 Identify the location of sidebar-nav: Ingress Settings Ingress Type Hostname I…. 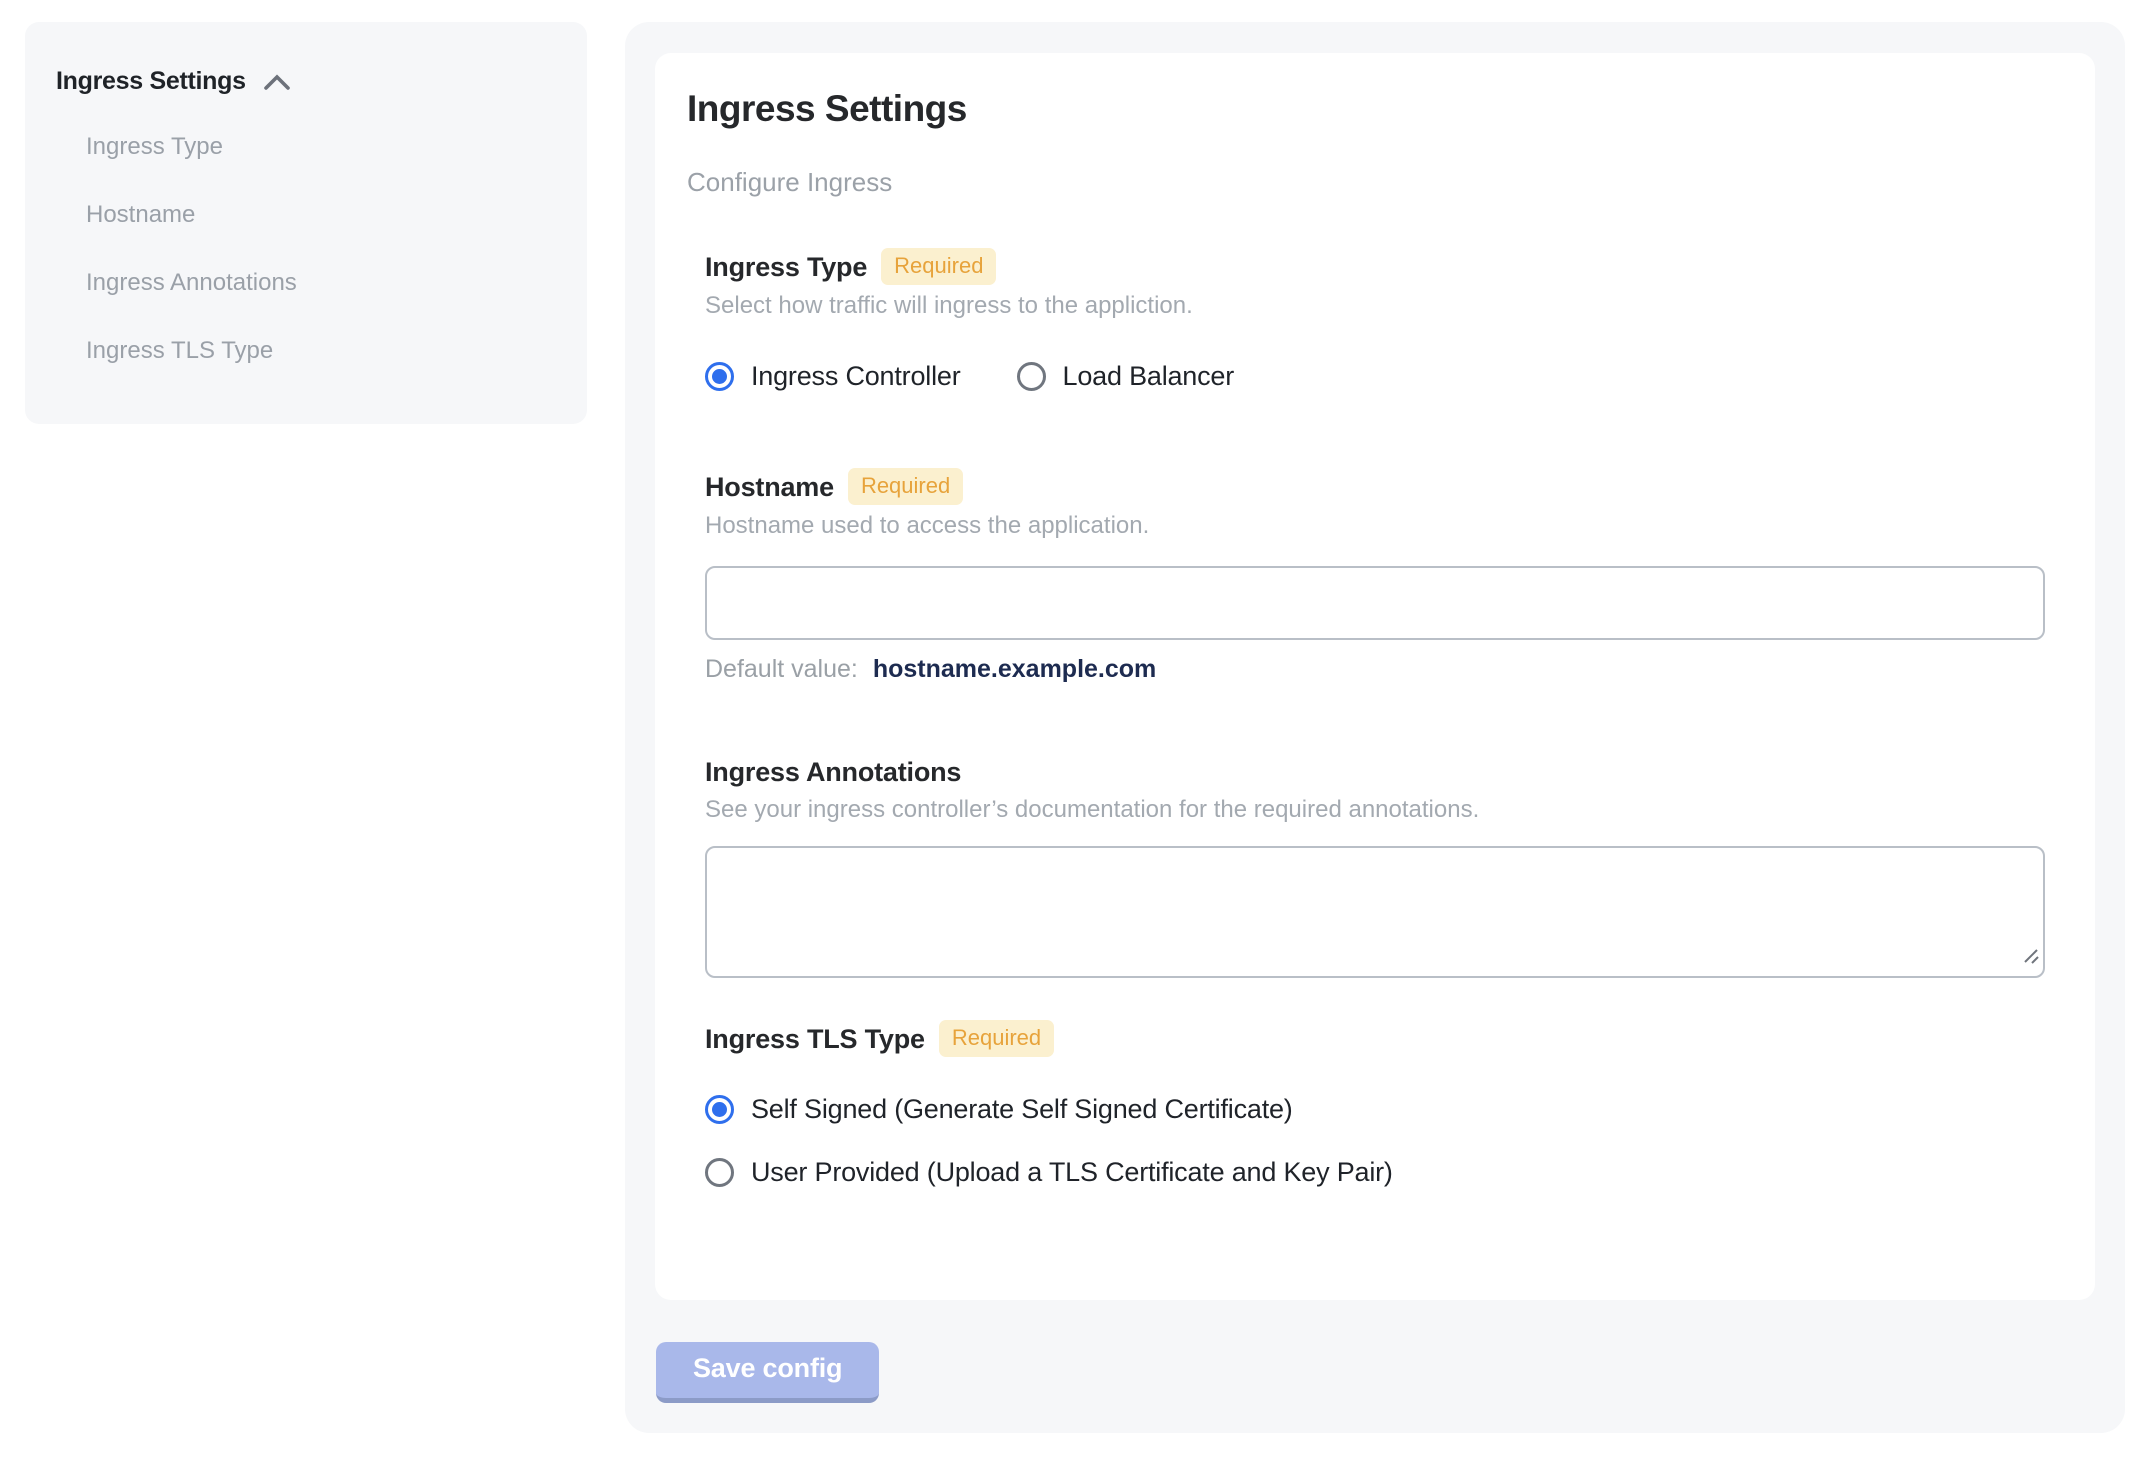
(306, 223).